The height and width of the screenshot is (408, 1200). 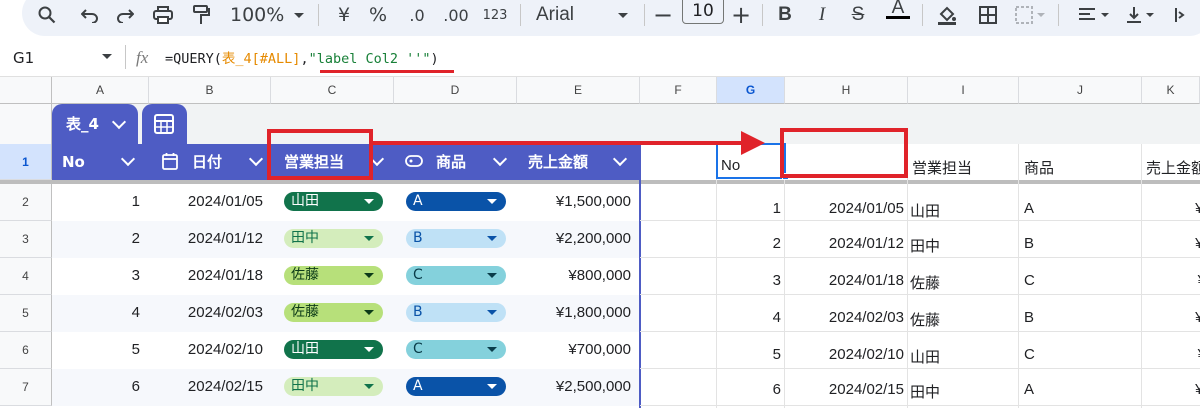 I want to click on frozen-row-divider, so click(x=600, y=182).